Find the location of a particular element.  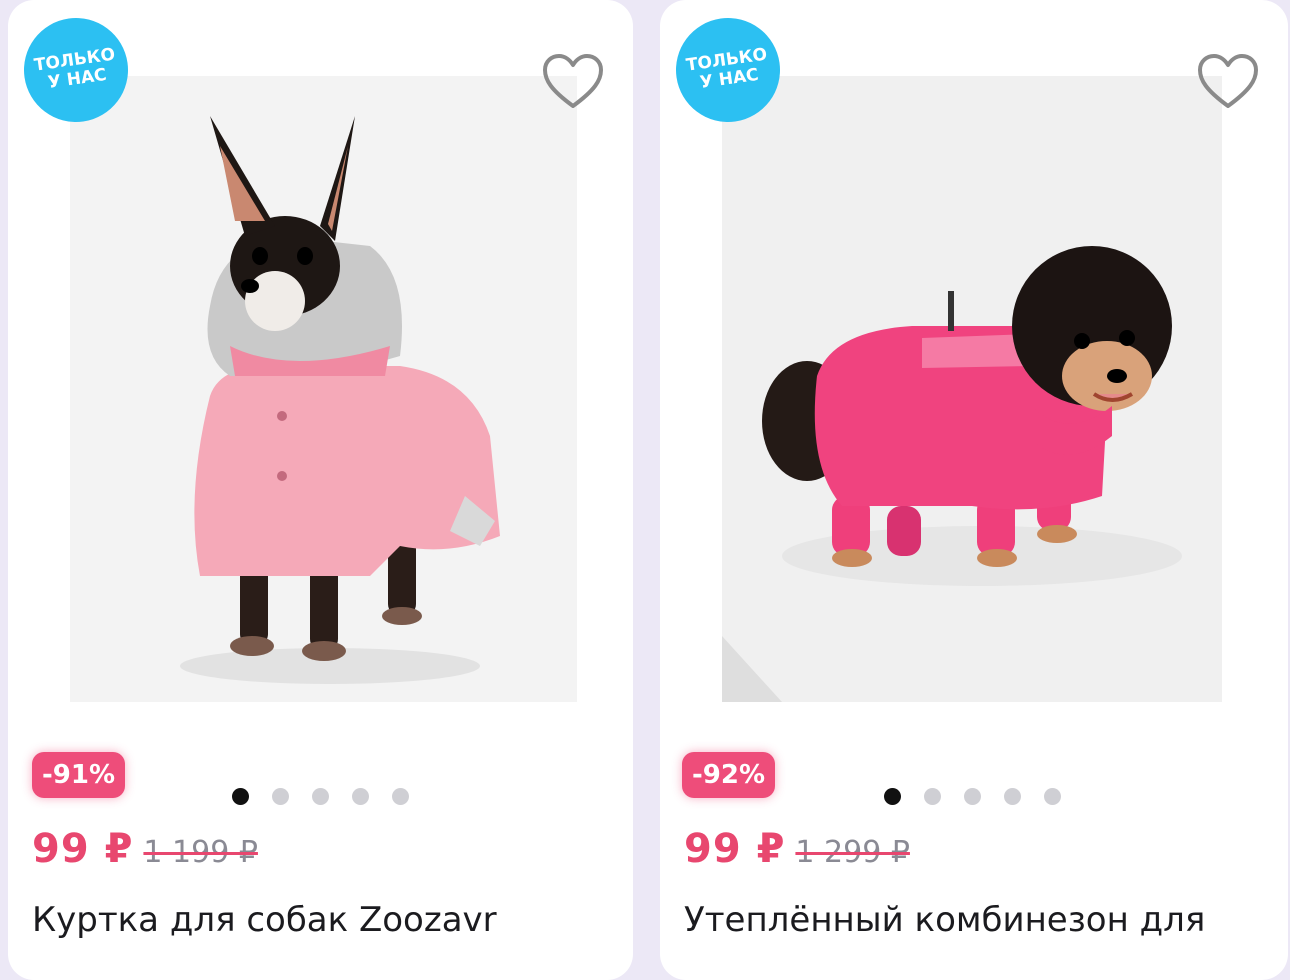

price-row: 99 ₽ 1 299 ₽ is located at coordinates (797, 849).